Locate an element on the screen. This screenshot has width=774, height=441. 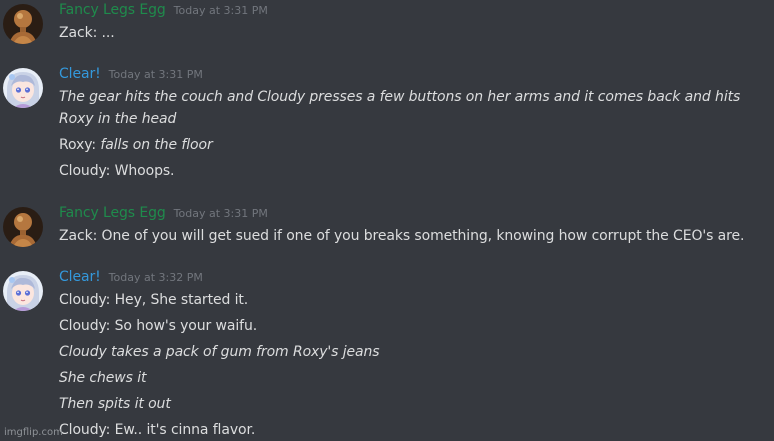
message-header: Clear! Today at 3:32 PM is located at coordinates (131, 280).